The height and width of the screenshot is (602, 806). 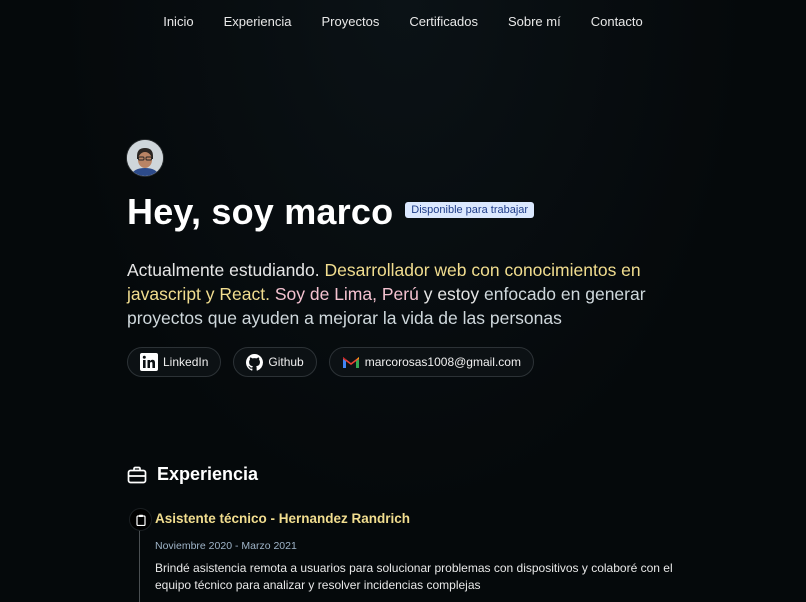 I want to click on avatar, so click(x=145, y=158).